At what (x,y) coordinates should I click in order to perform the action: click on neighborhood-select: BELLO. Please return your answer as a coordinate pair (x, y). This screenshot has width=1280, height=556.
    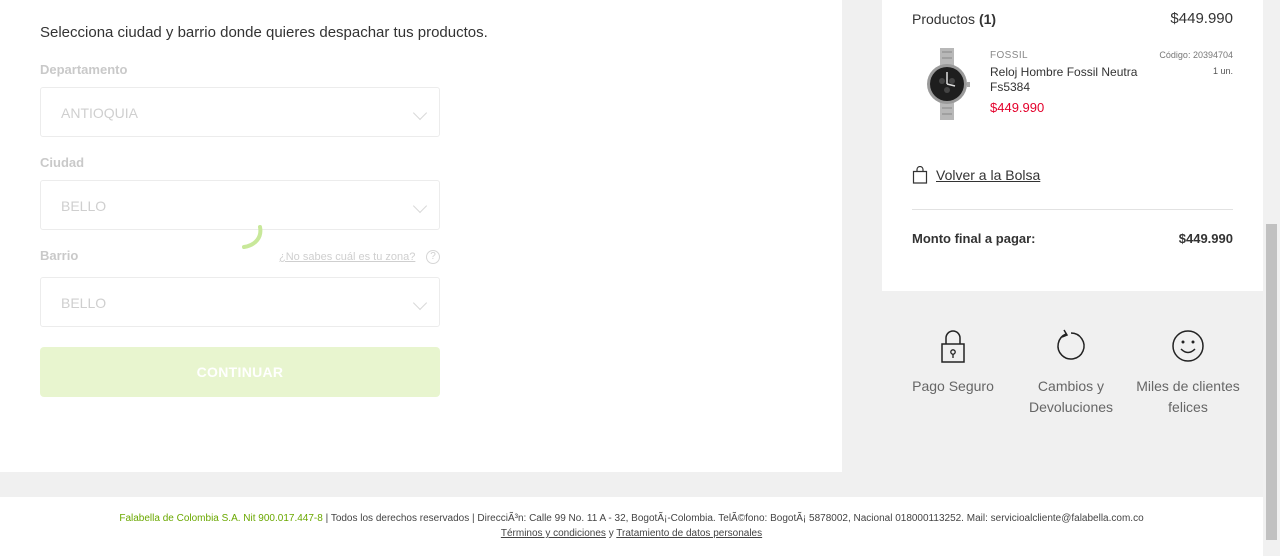
    Looking at the image, I should click on (240, 302).